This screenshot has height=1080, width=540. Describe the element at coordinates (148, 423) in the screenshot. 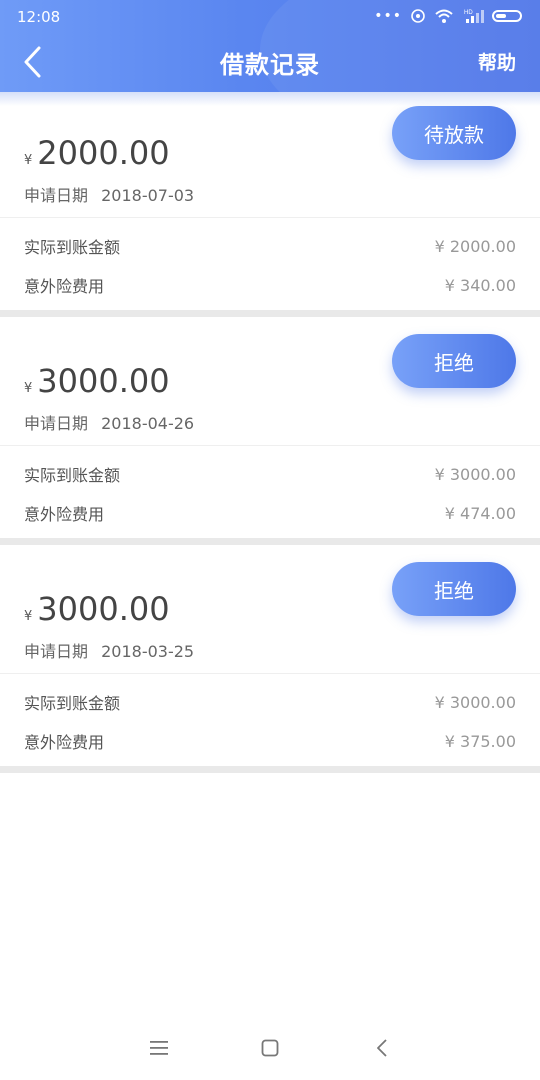

I see `apply-date-value: 2018-04-26` at that location.